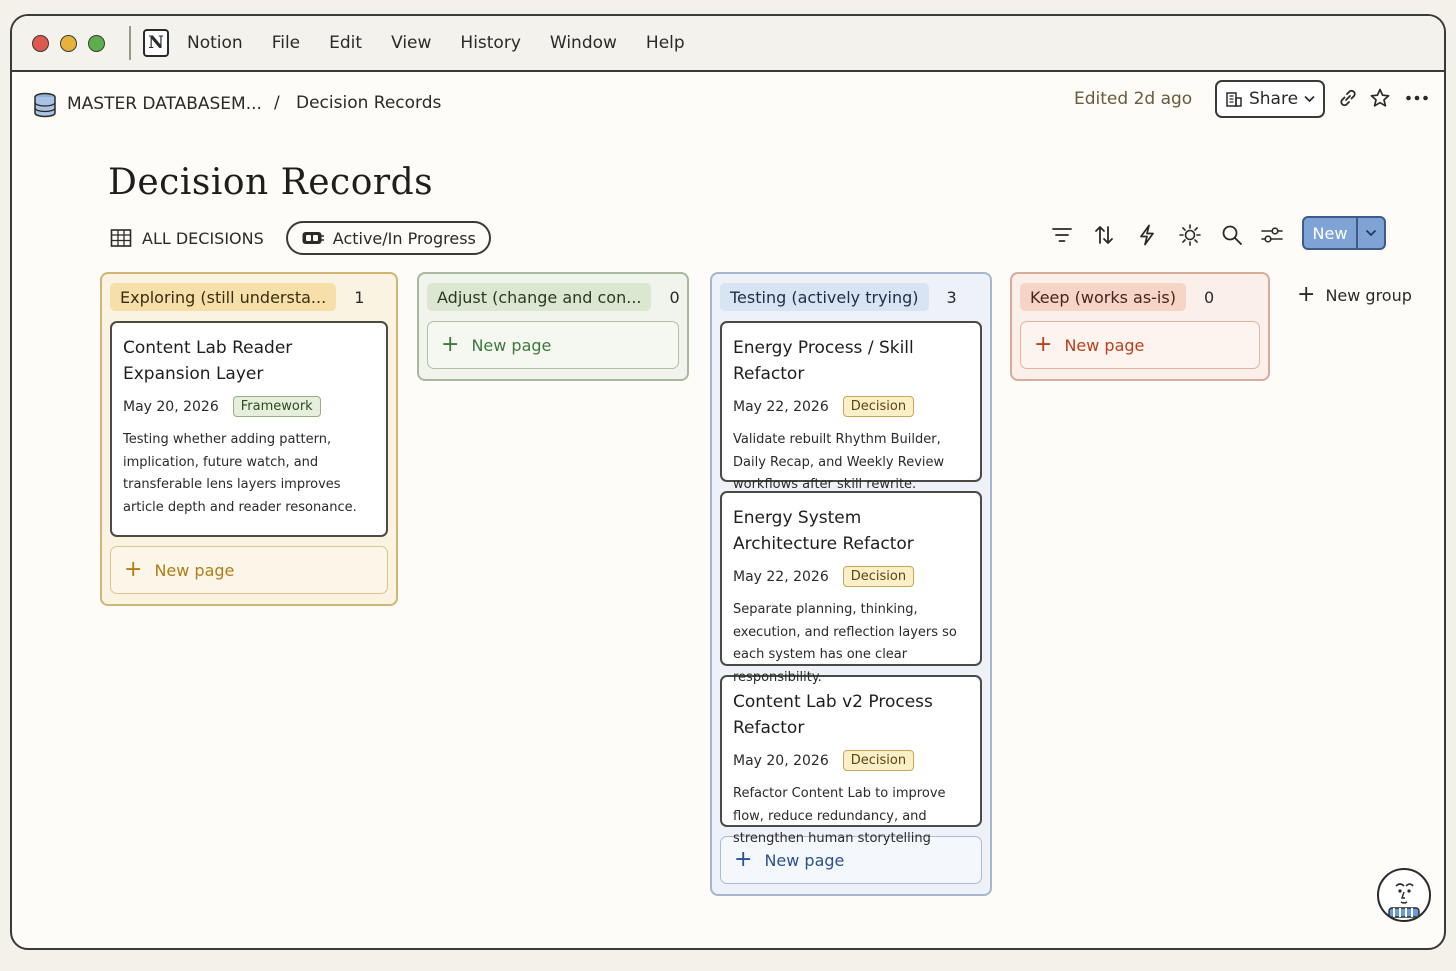  I want to click on column-label: Testing (actively trying), so click(824, 297).